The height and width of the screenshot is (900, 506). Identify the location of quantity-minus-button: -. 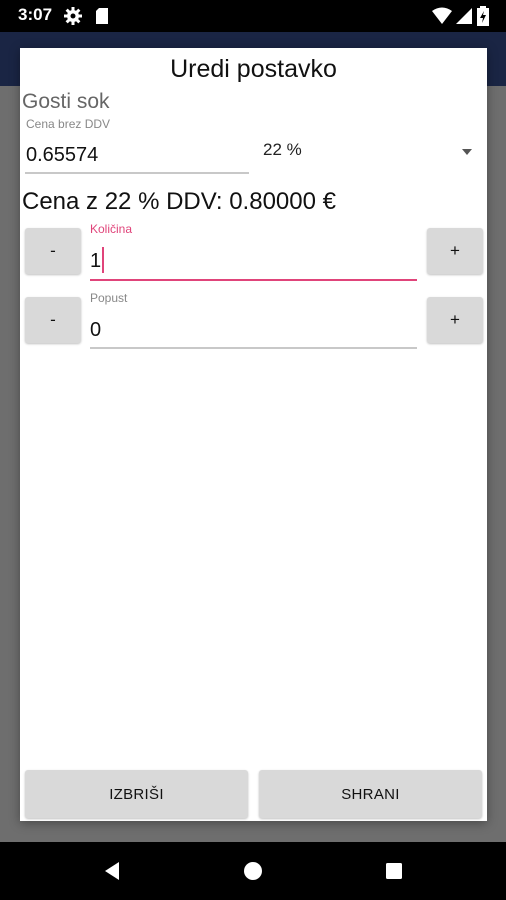
(53, 251).